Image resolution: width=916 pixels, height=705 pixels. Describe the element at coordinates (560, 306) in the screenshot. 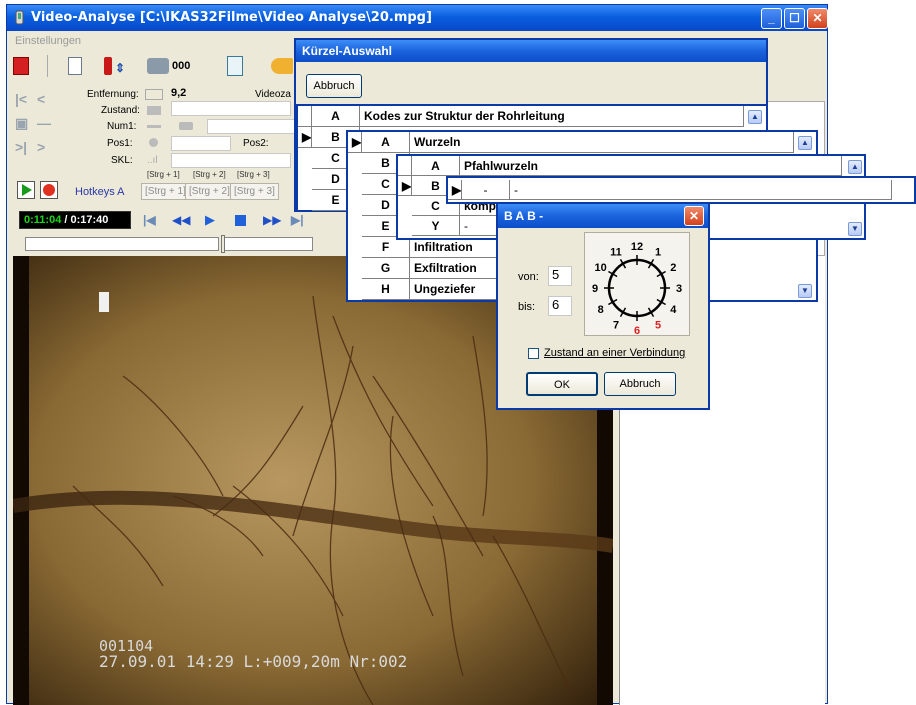

I see `bis-input: 6` at that location.